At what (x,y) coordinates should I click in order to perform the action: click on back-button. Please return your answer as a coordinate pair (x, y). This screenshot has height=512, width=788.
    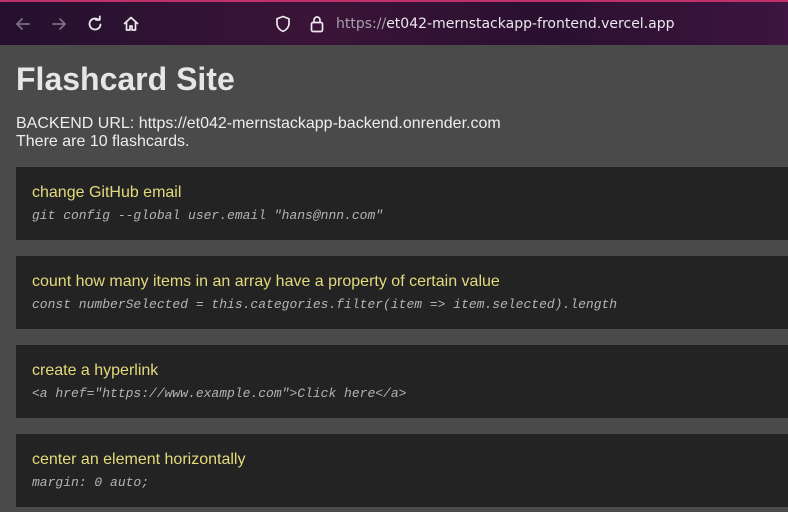
    Looking at the image, I should click on (23, 23).